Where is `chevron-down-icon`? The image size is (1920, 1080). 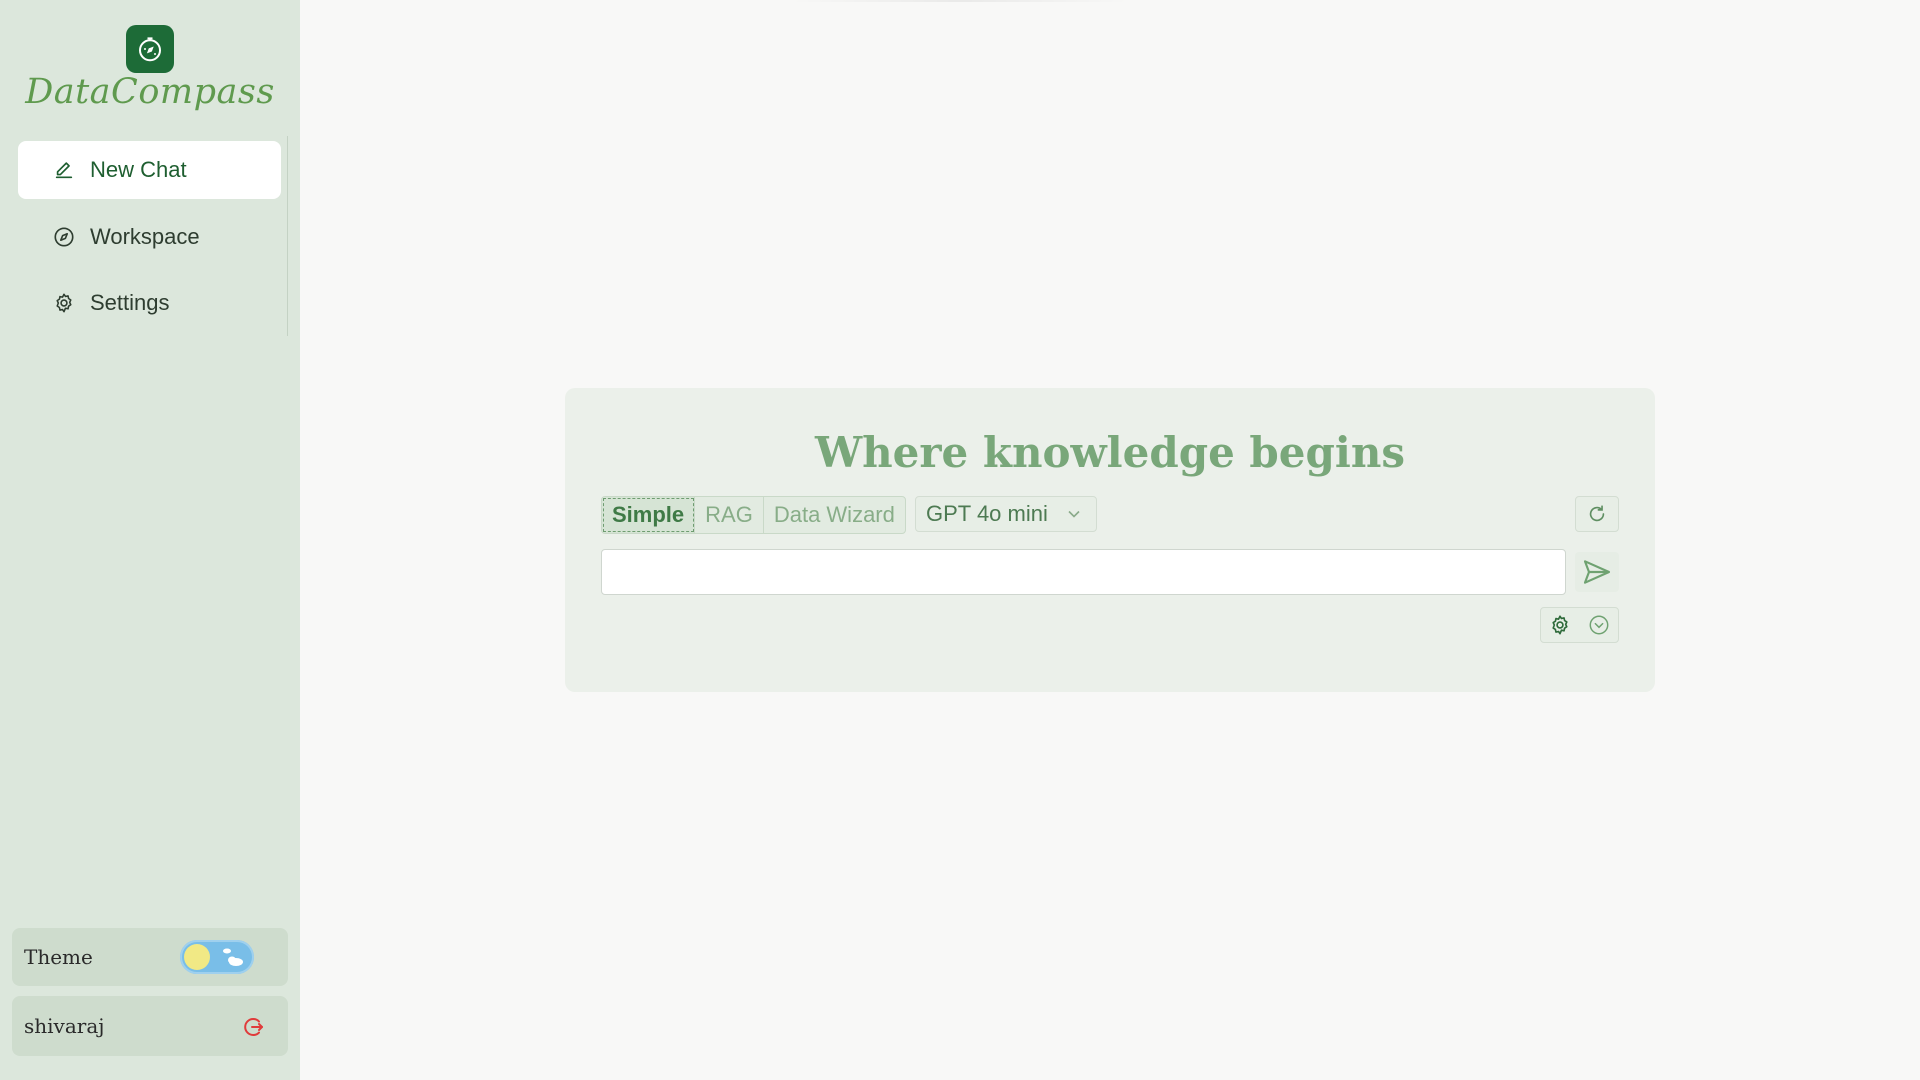
chevron-down-icon is located at coordinates (1074, 514).